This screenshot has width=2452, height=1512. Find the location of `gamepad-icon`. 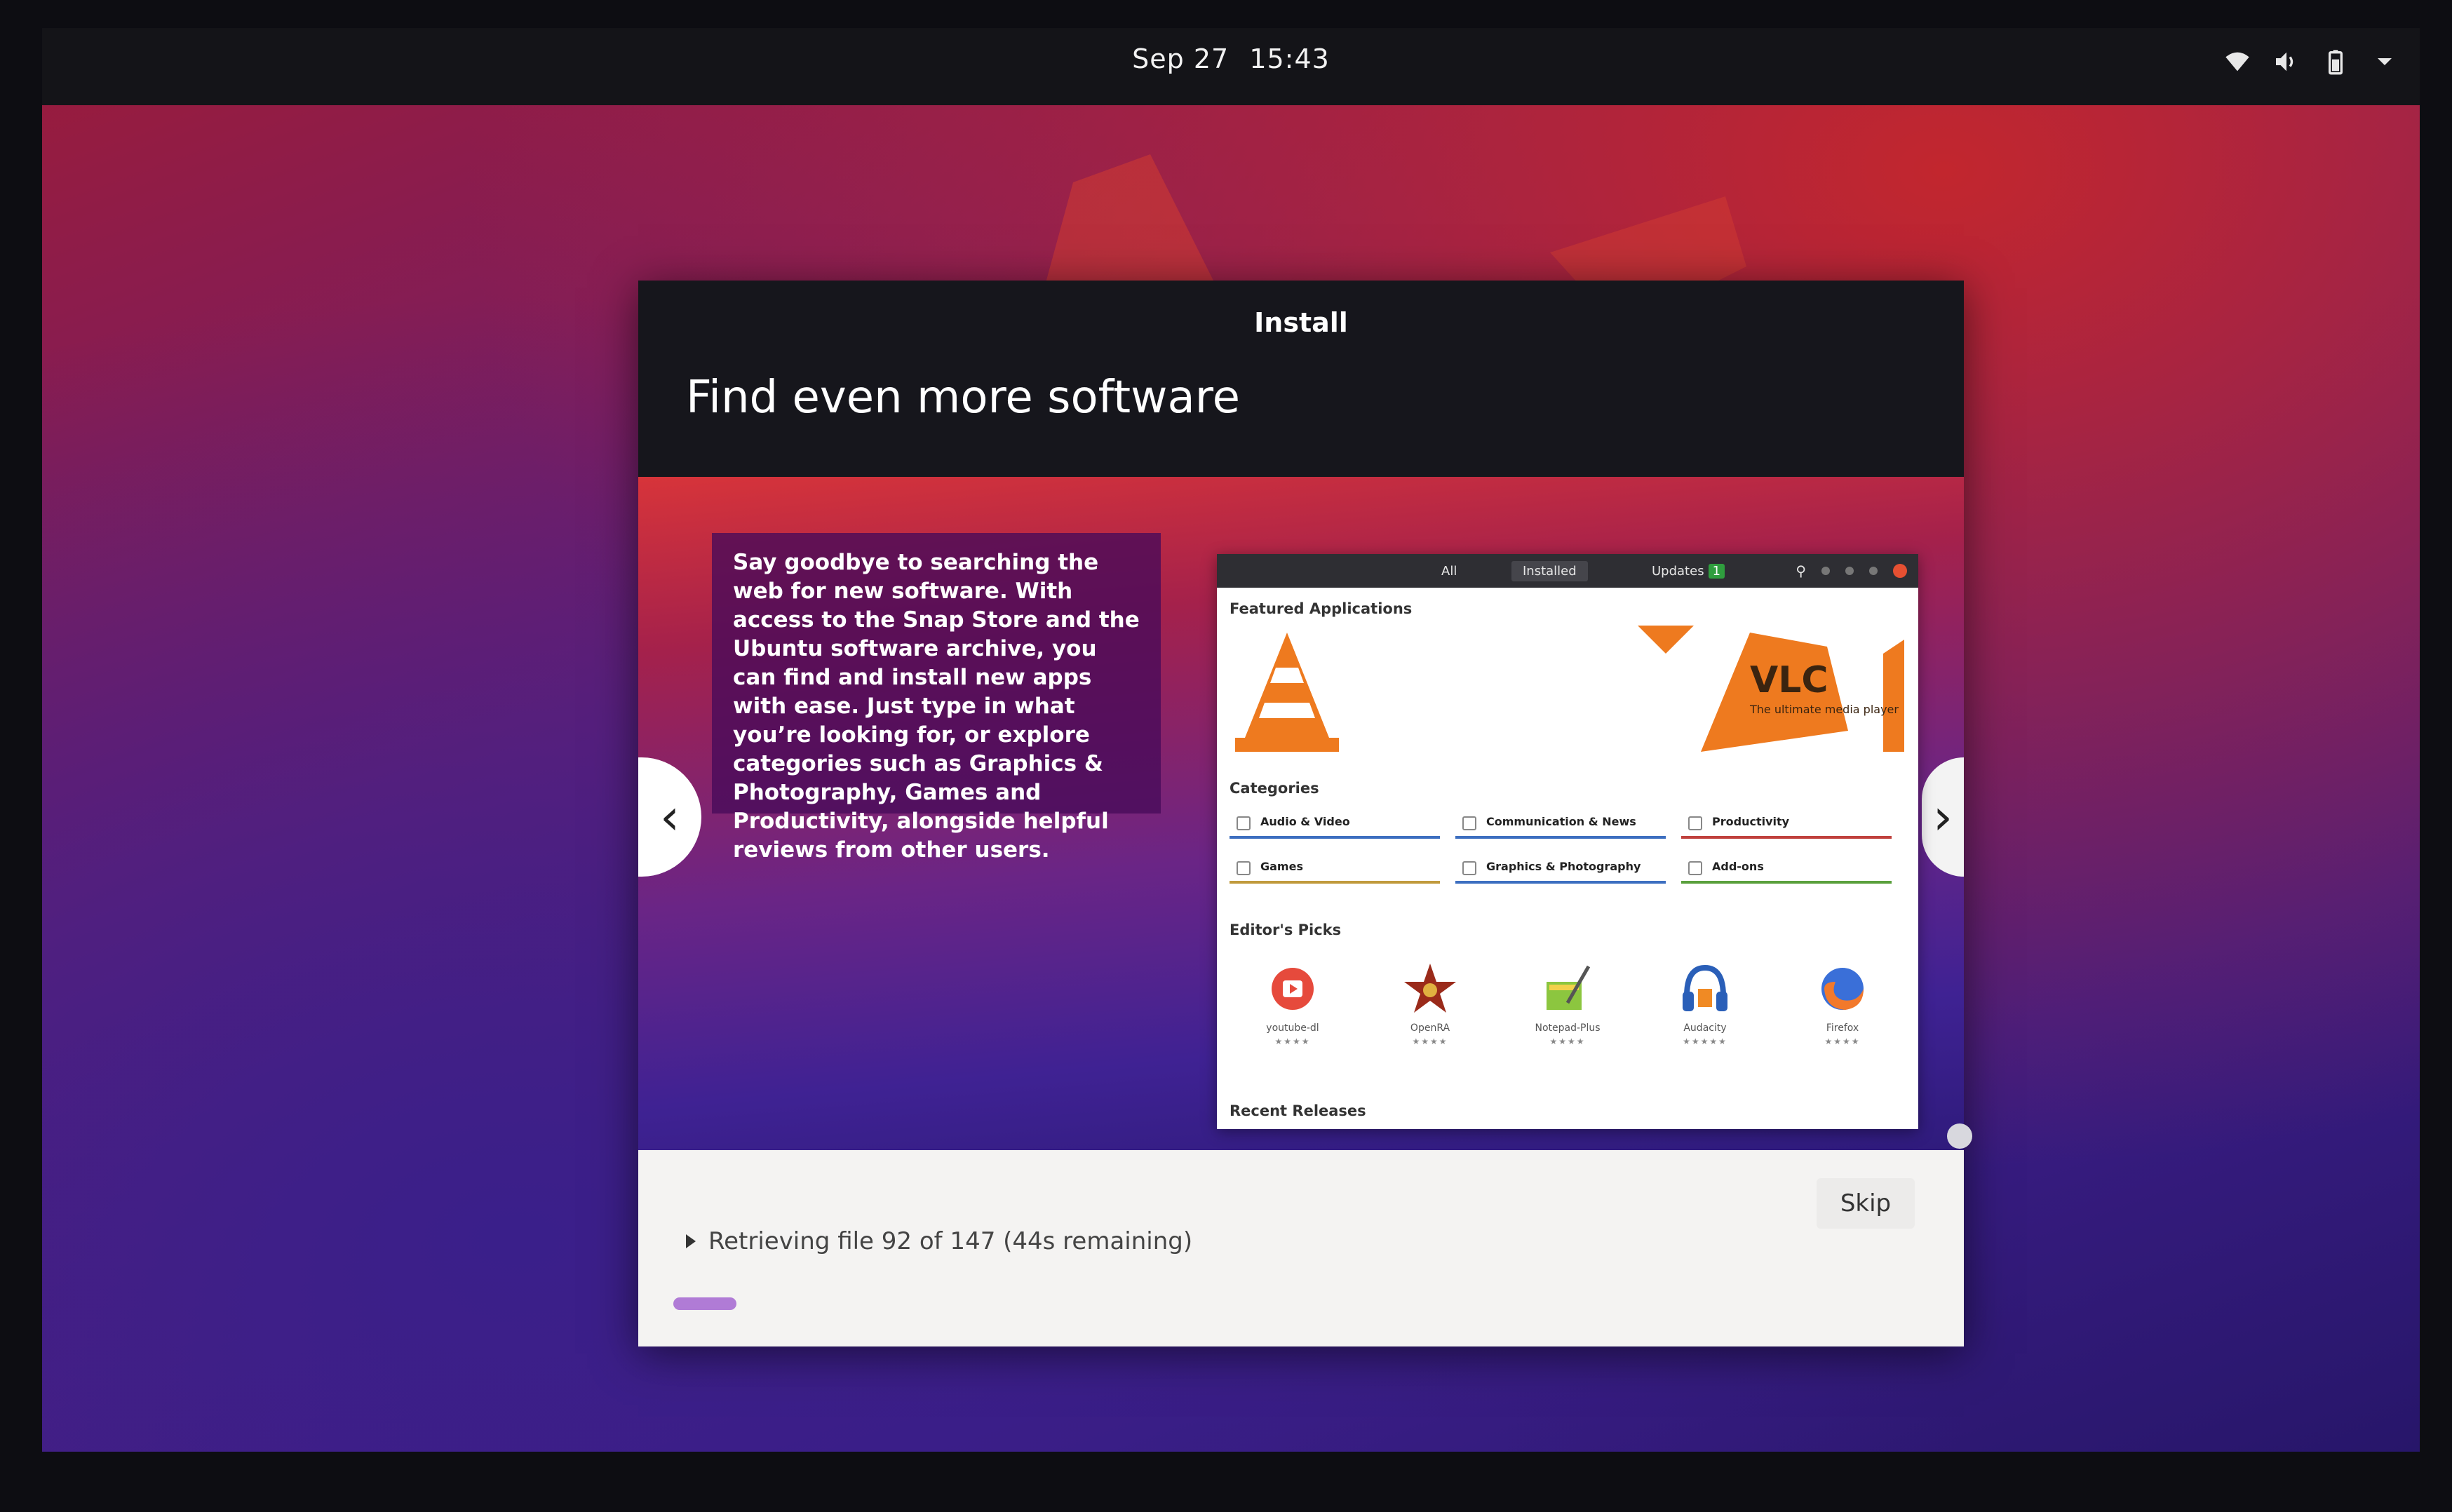

gamepad-icon is located at coordinates (1244, 868).